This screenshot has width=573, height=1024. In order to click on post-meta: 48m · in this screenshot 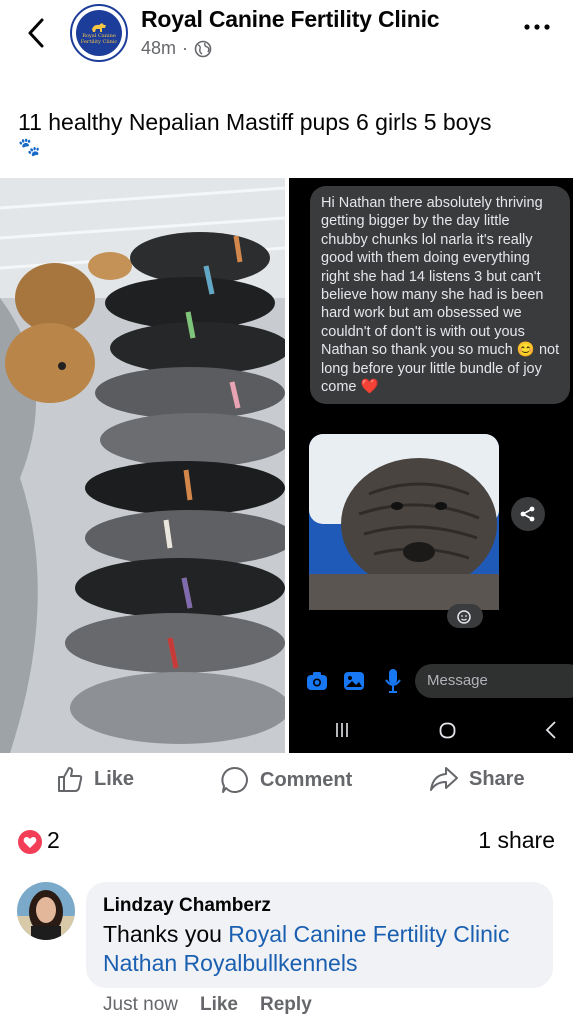, I will do `click(176, 48)`.